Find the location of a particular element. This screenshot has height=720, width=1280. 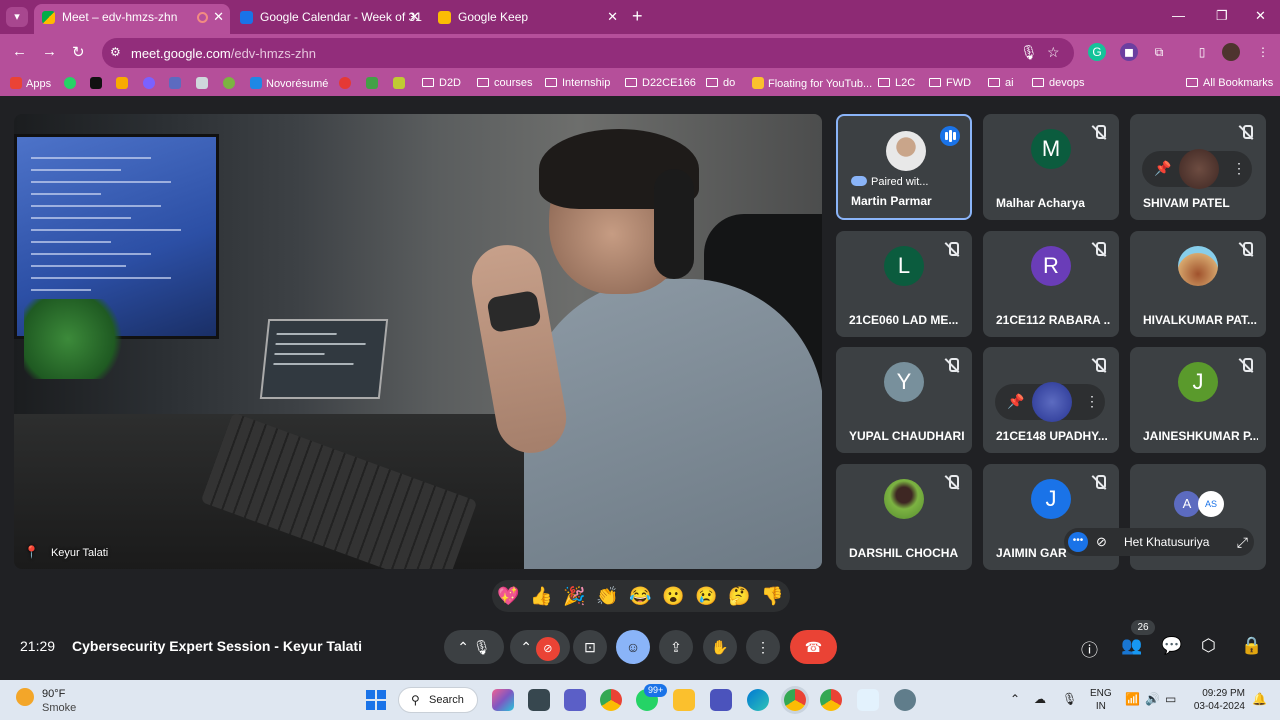

microphone-button: ⌃ 🎙 is located at coordinates (474, 647).